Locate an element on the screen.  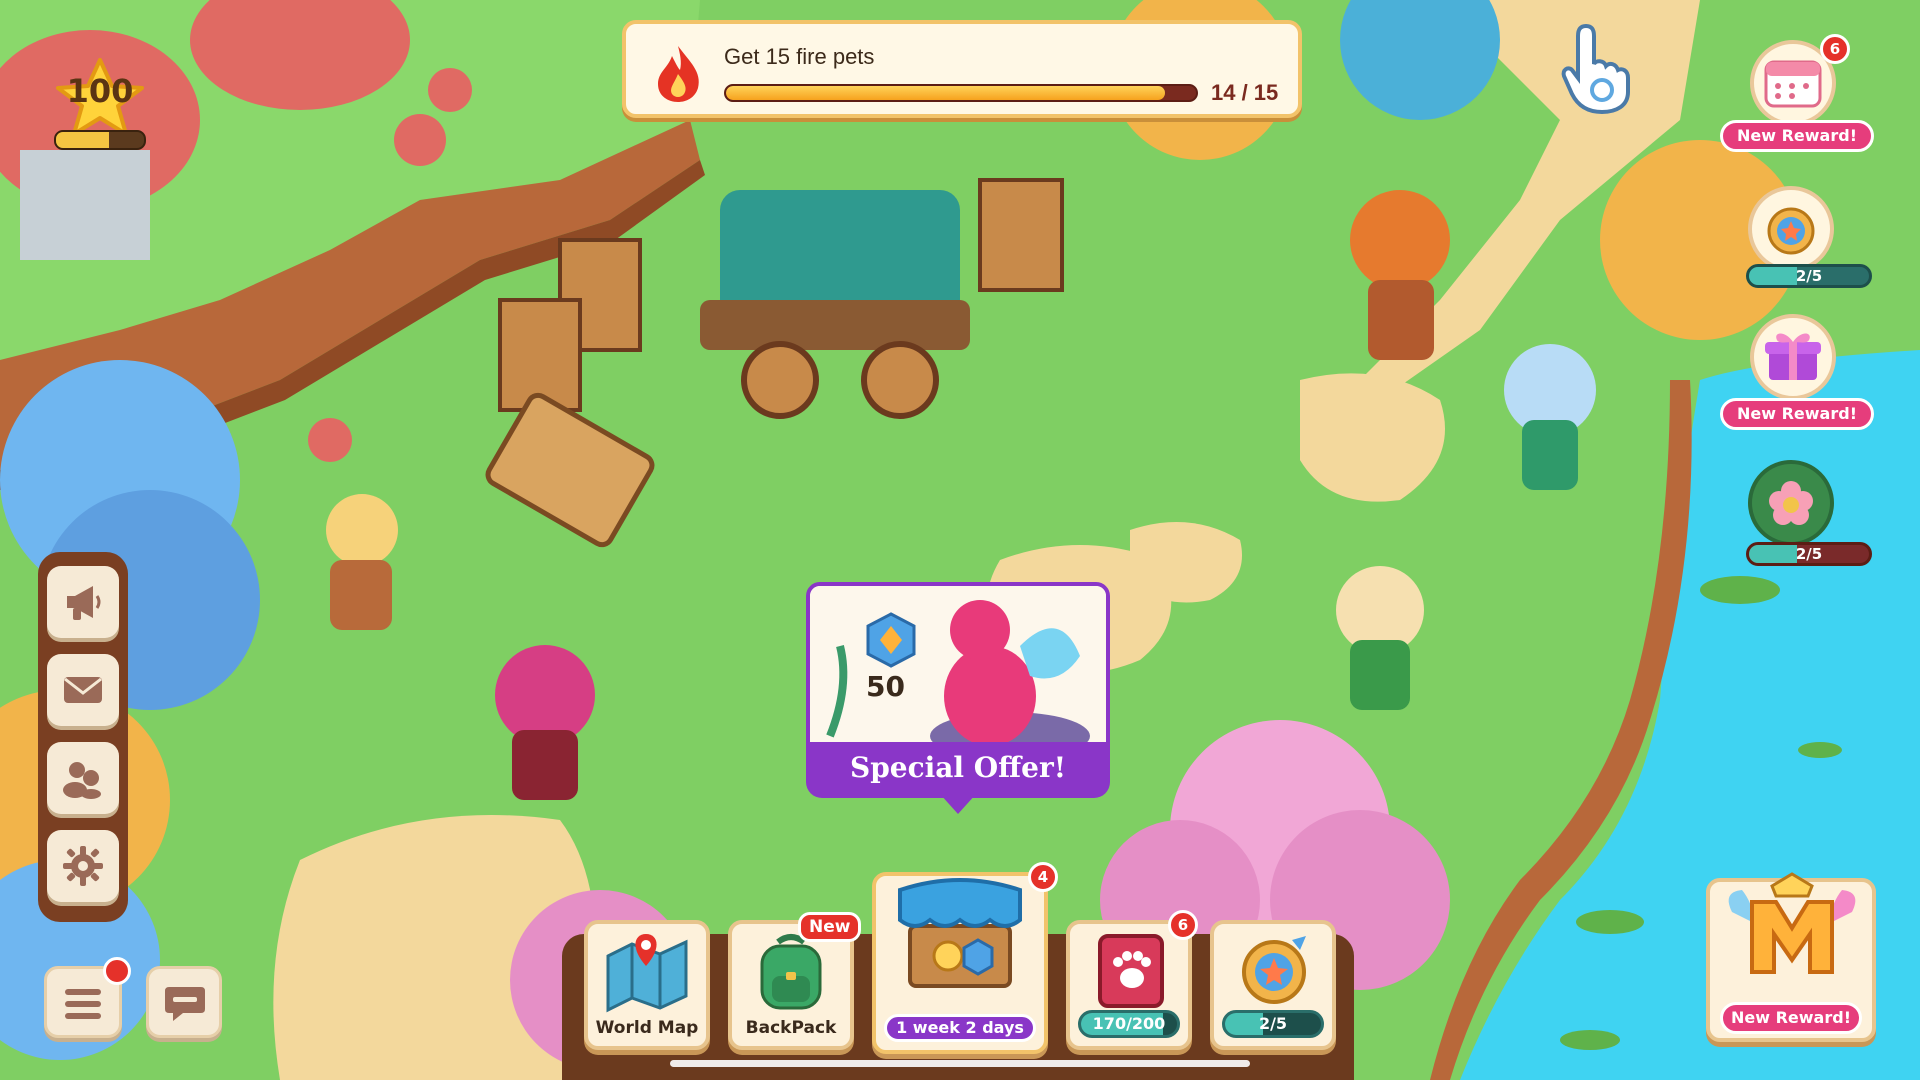
pet-ring-progress-label: 2/5 is located at coordinates (1273, 1023).